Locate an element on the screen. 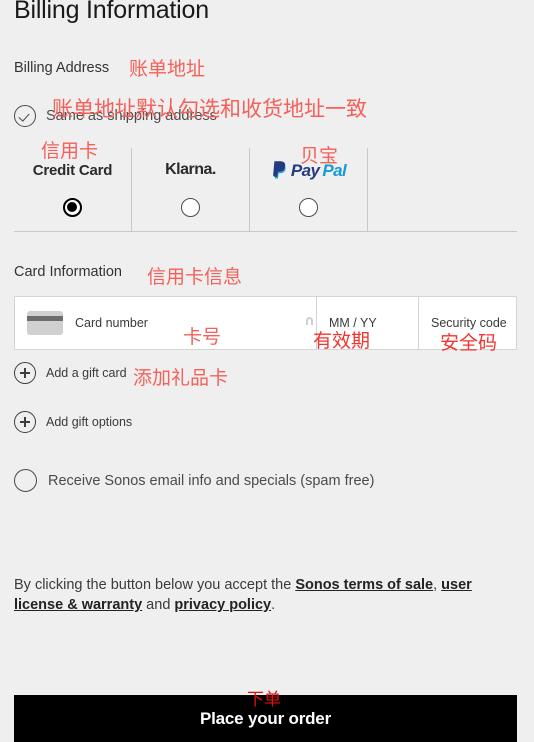 This screenshot has width=534, height=742. add-gift-options-button: Add gift options is located at coordinates (73, 422).